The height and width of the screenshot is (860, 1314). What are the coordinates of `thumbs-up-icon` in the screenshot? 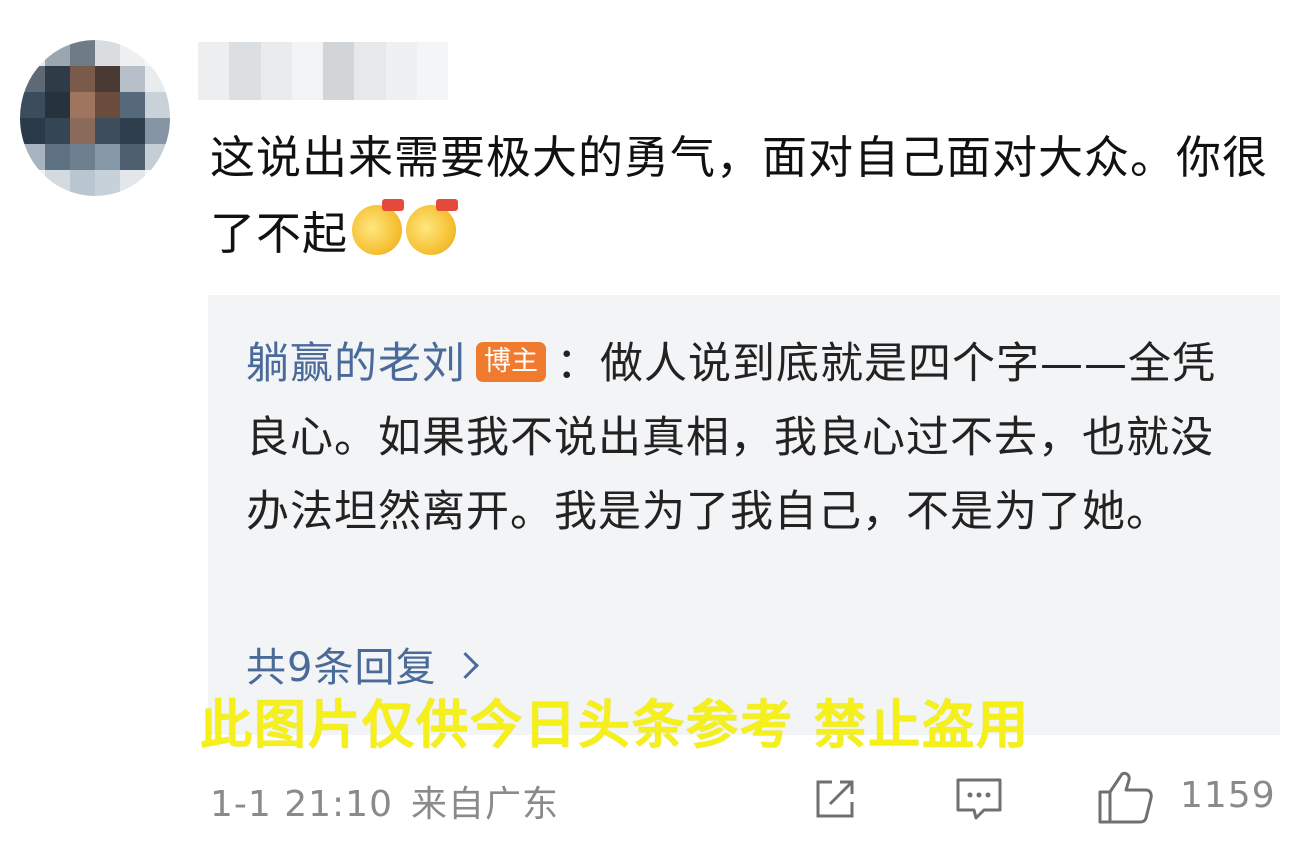 It's located at (1126, 797).